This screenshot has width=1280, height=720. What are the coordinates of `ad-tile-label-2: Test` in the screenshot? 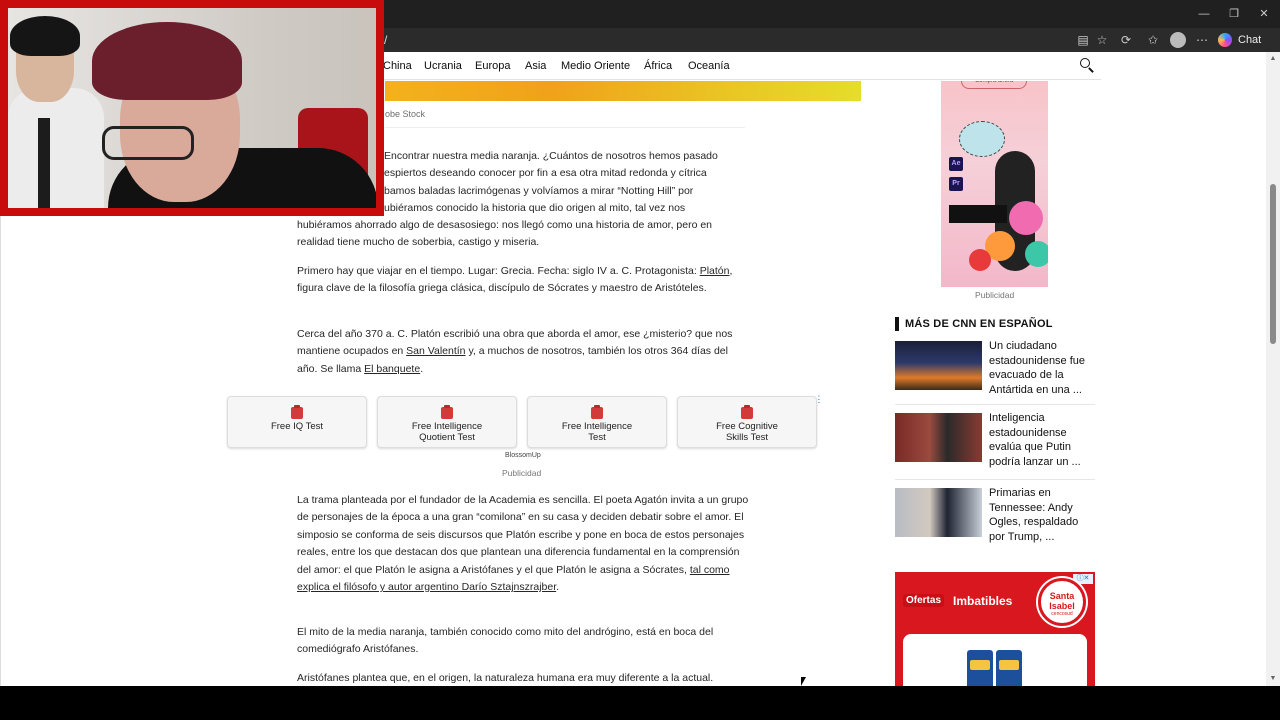 It's located at (597, 437).